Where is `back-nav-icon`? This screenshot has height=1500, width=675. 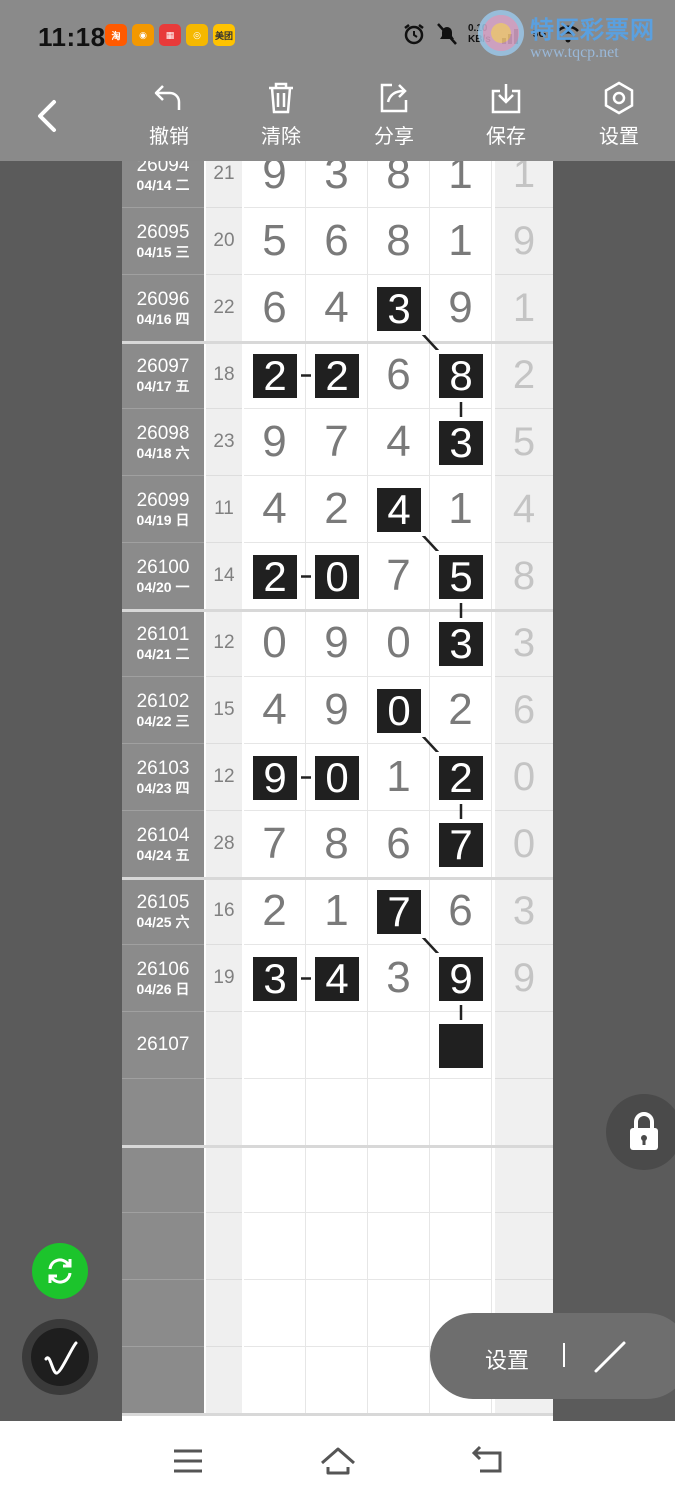 back-nav-icon is located at coordinates (488, 1461).